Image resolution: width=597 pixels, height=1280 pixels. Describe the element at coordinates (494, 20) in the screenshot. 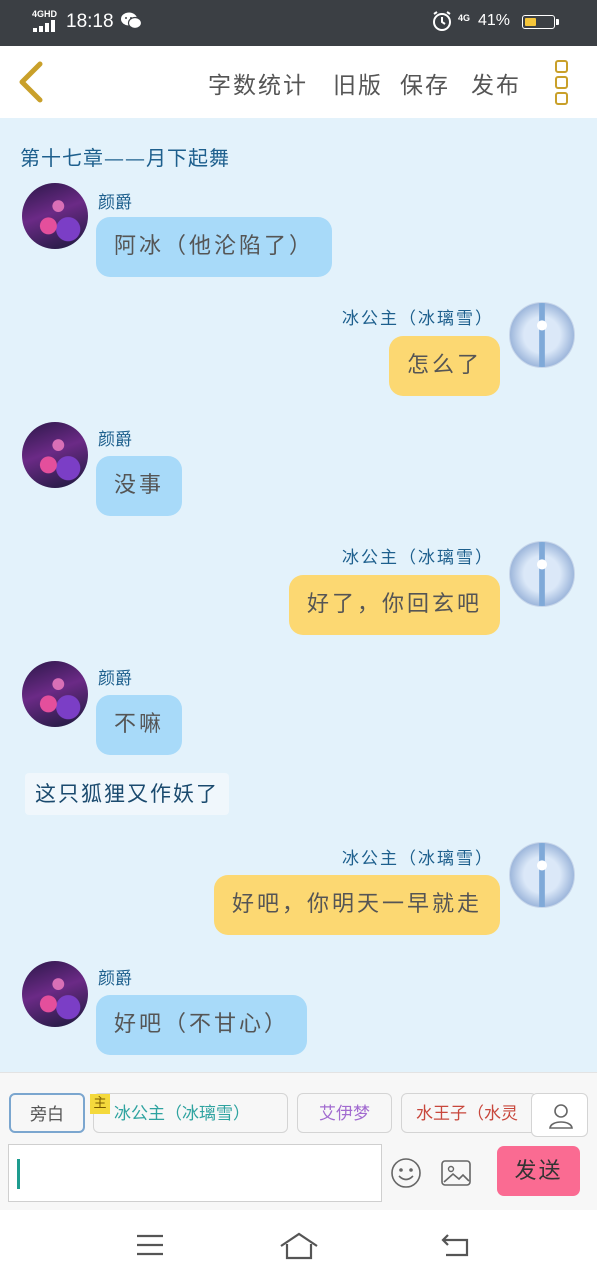

I see `battery-percent: 41%` at that location.